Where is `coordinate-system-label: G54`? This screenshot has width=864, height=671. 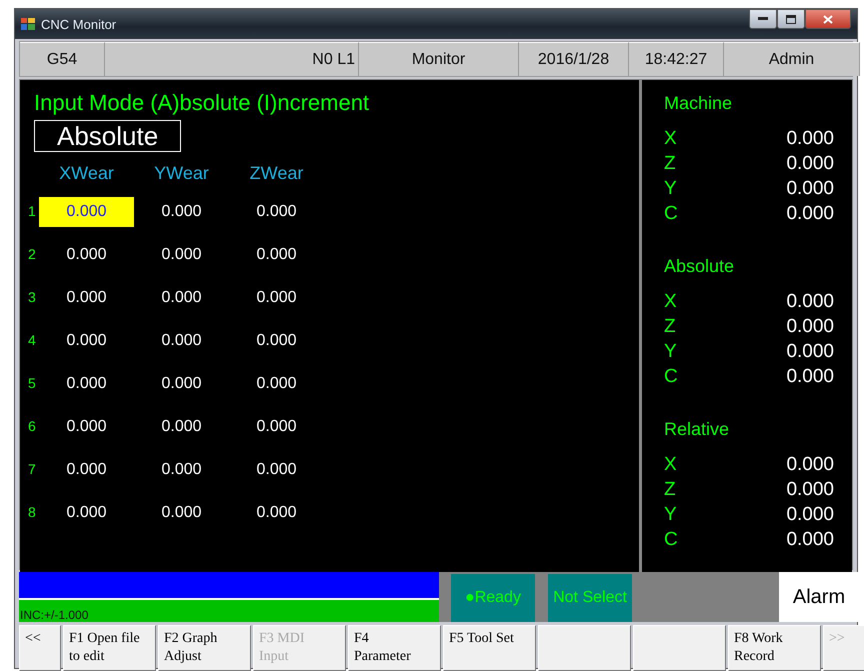 coordinate-system-label: G54 is located at coordinates (62, 59).